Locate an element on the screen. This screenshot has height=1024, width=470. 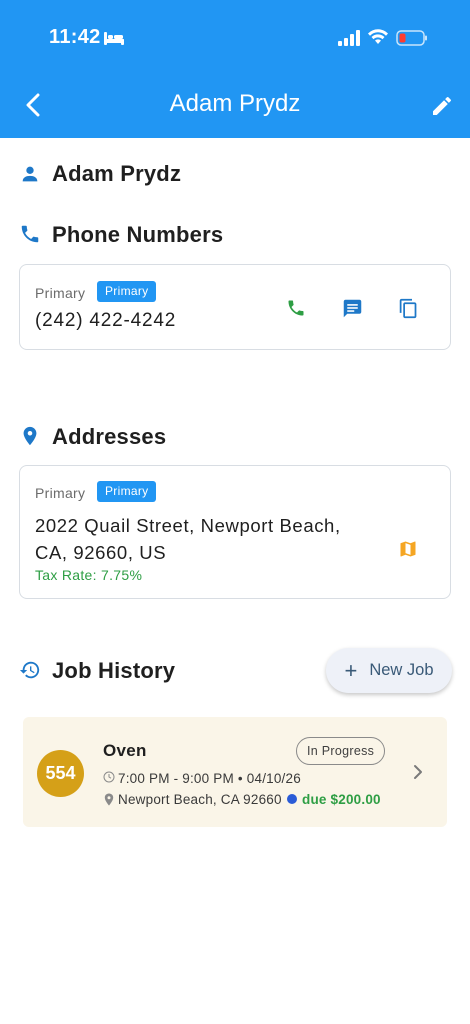
addresses-heading: Addresses is located at coordinates (109, 436).